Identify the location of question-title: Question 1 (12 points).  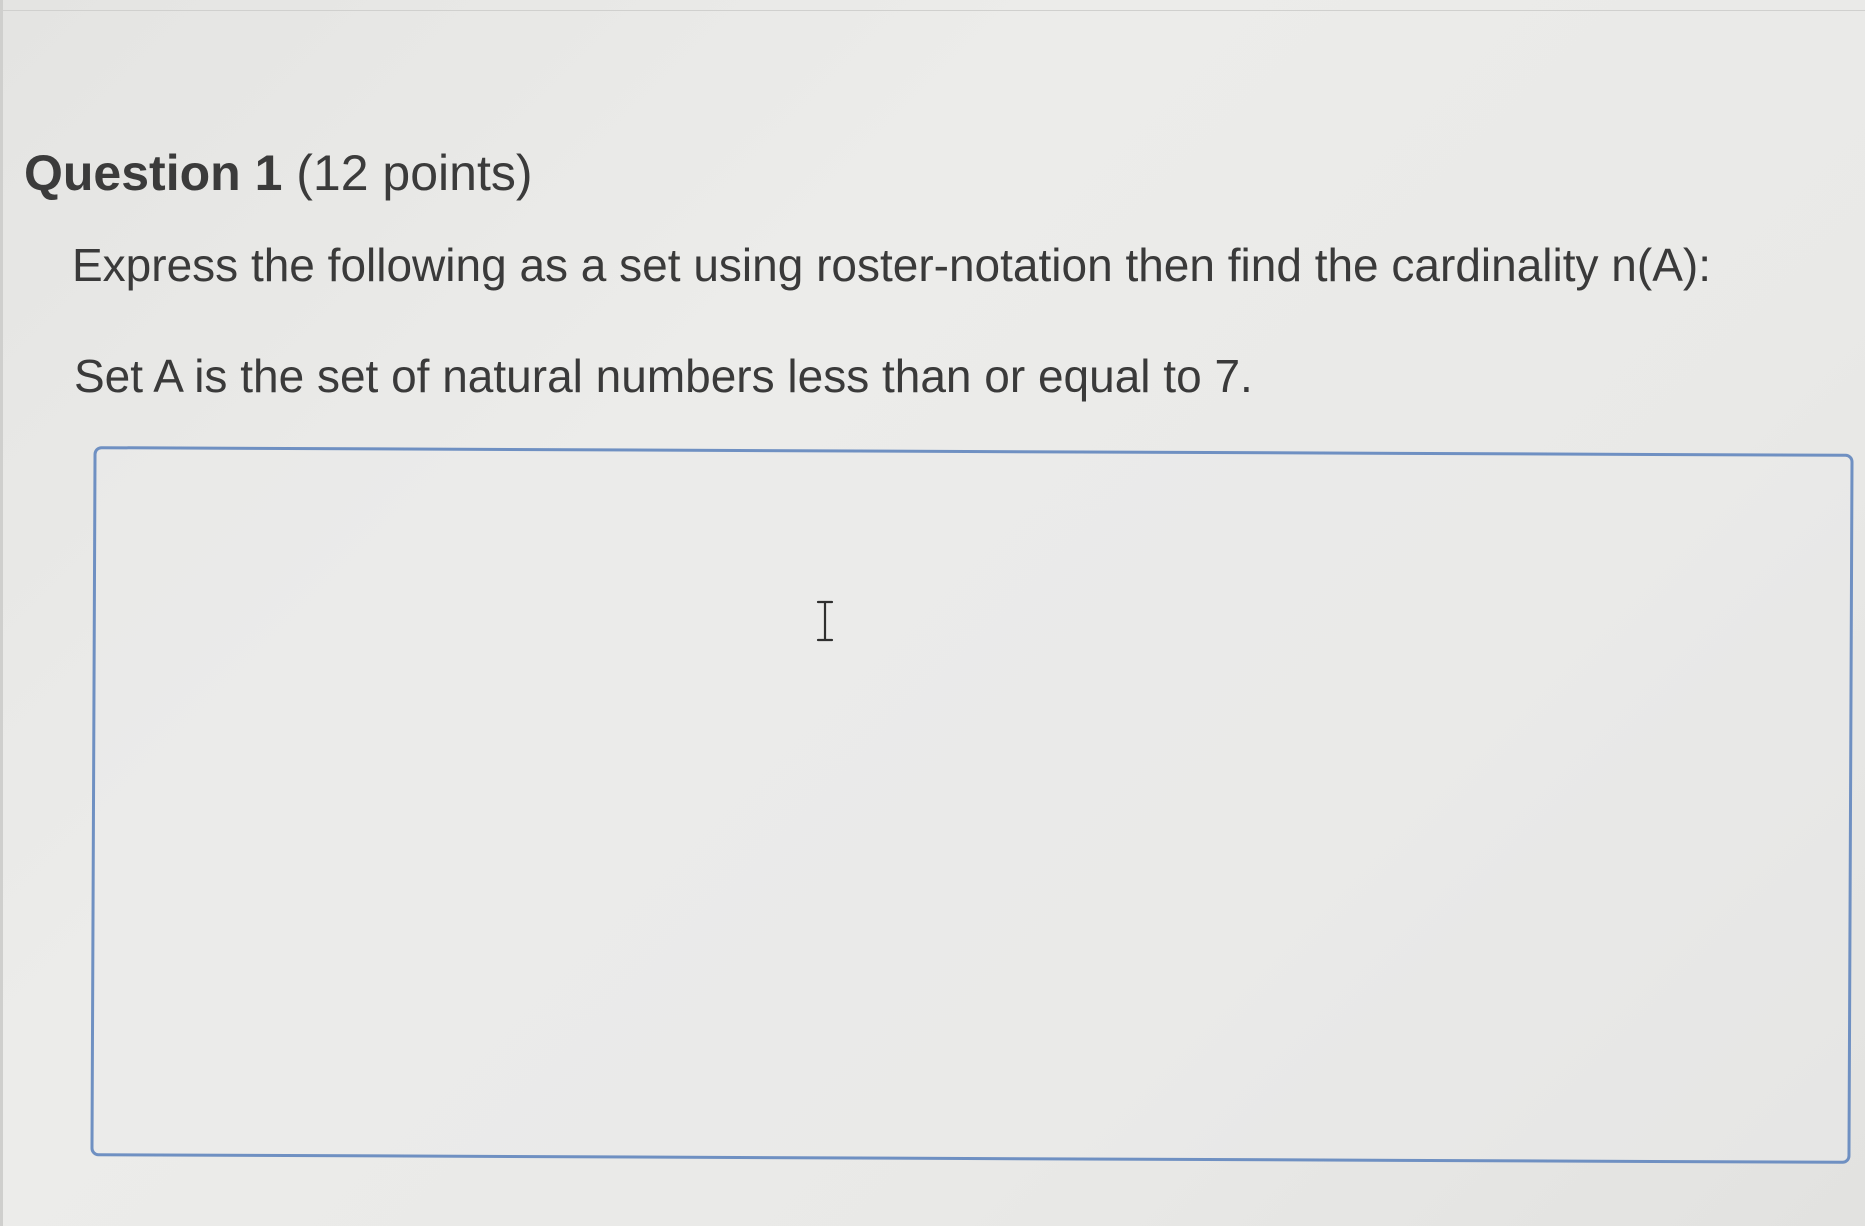
(278, 173).